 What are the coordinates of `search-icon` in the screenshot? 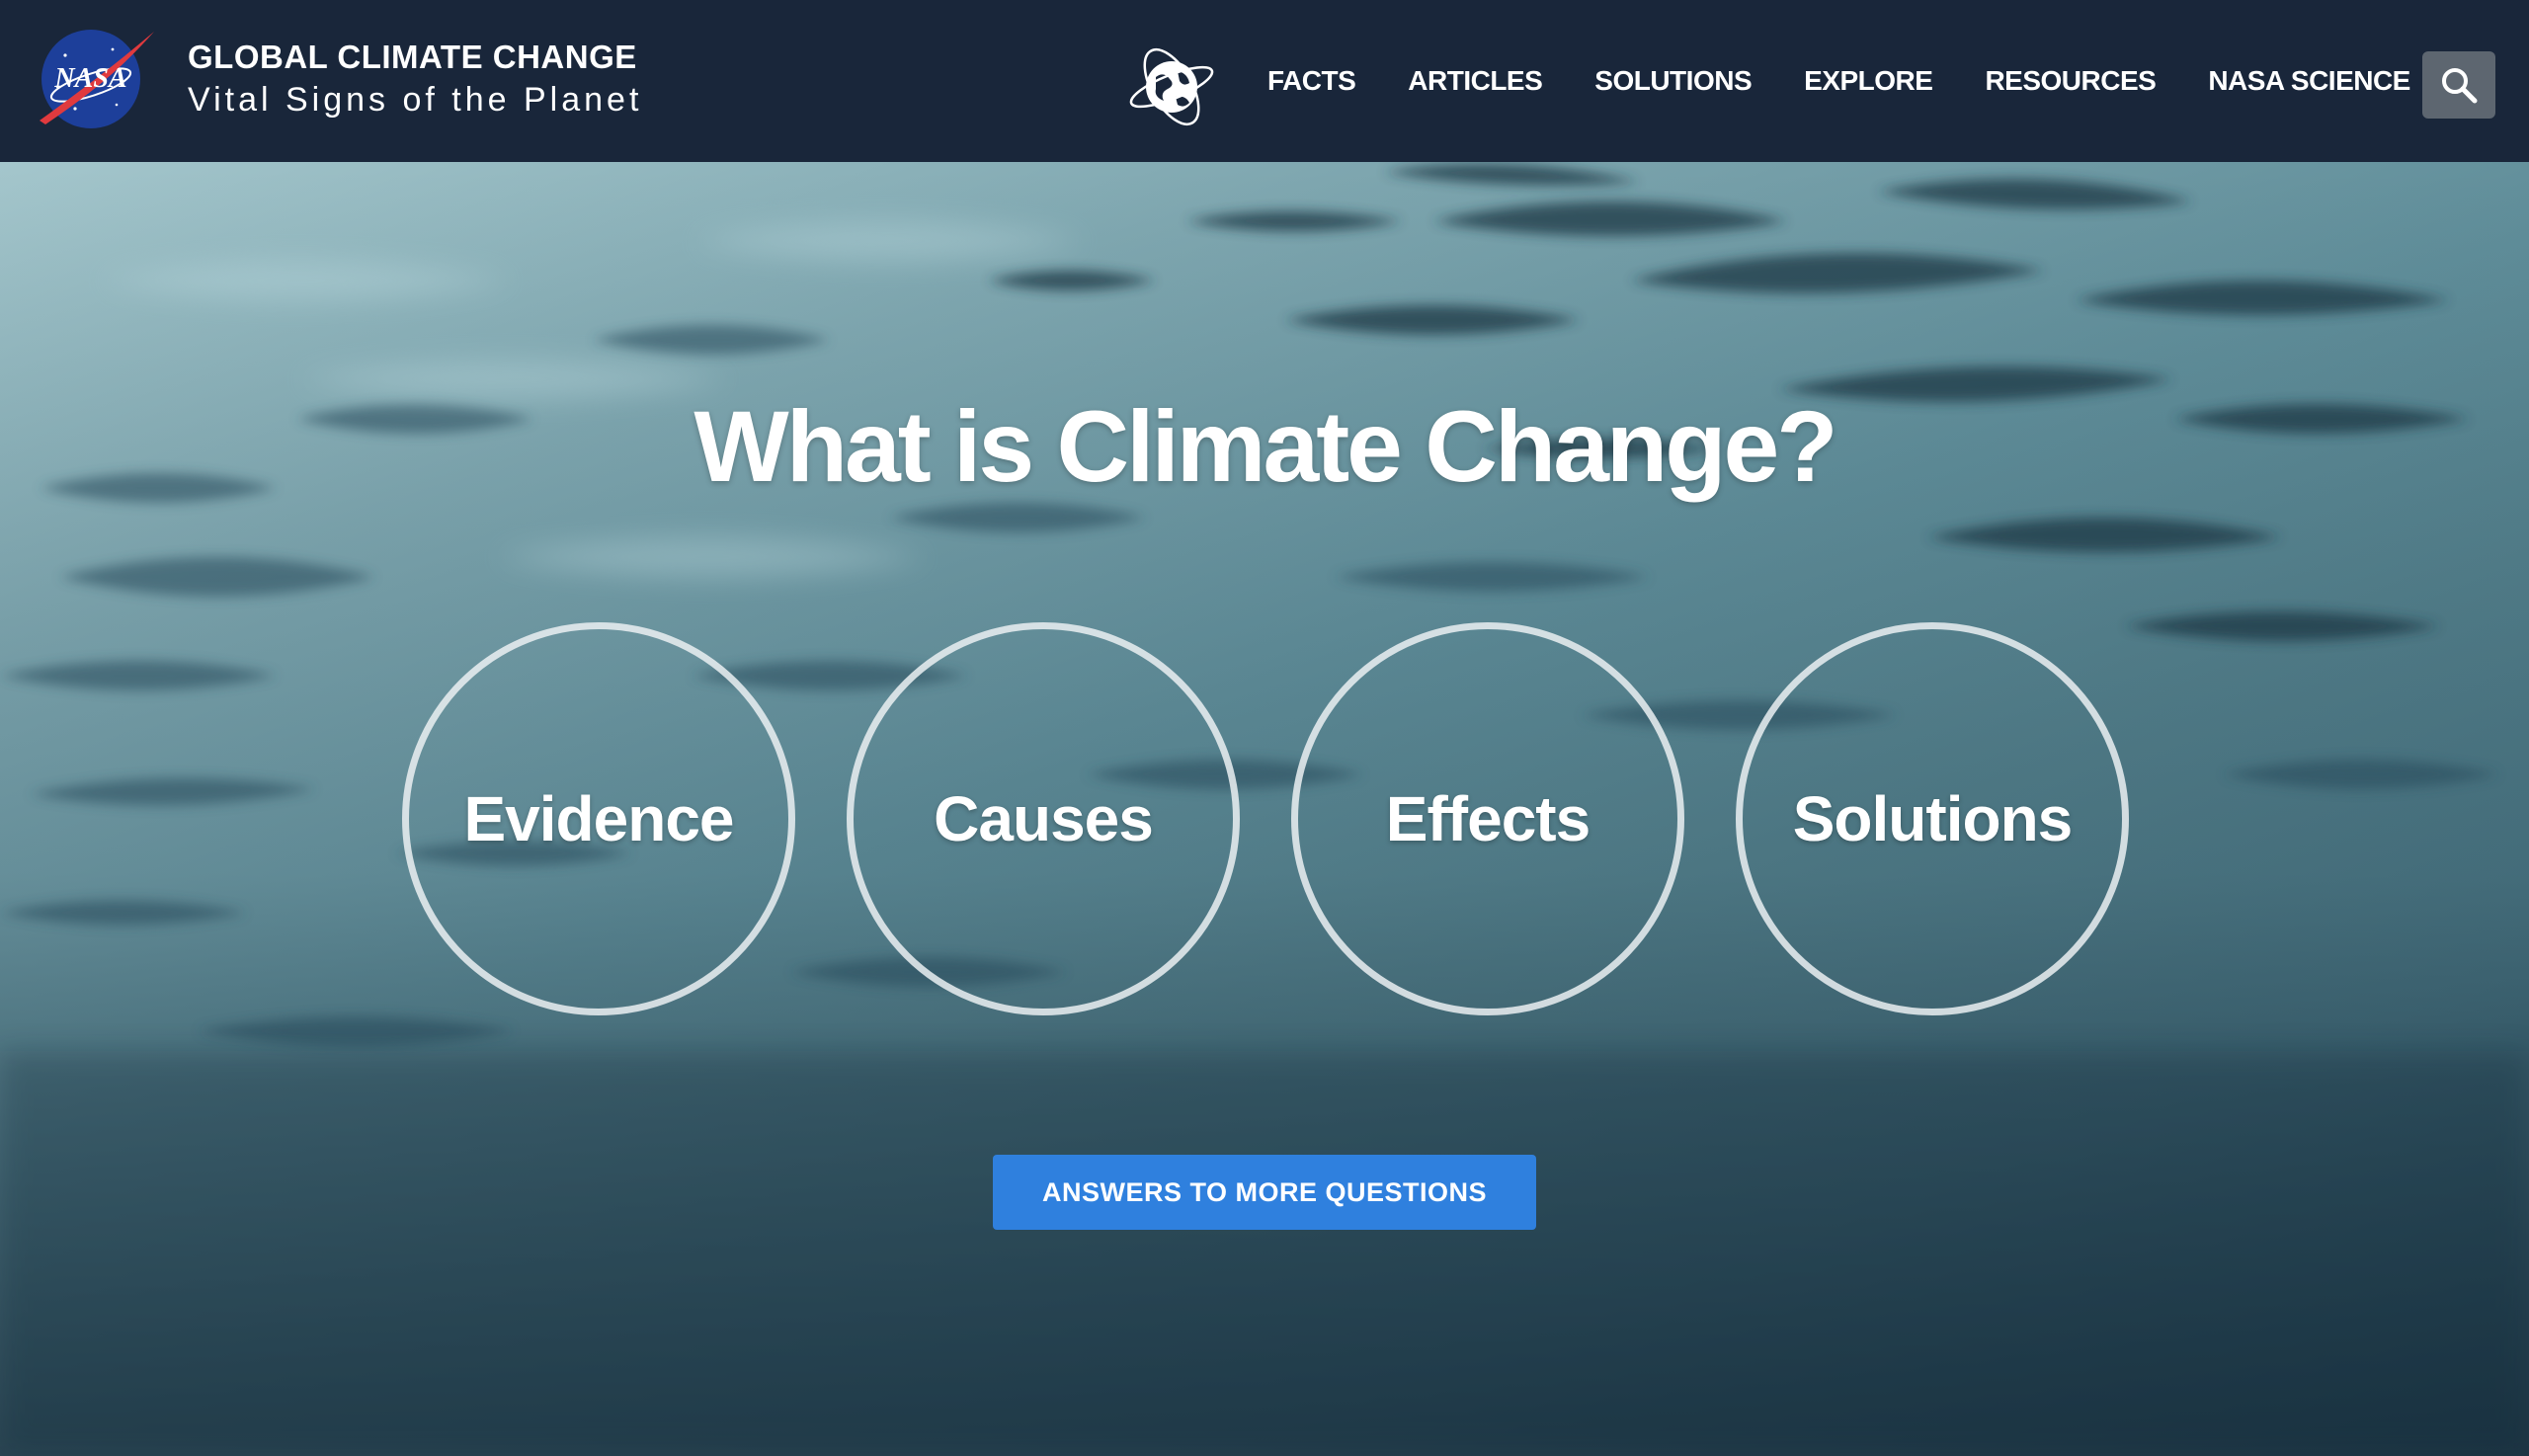 It's located at (2460, 86).